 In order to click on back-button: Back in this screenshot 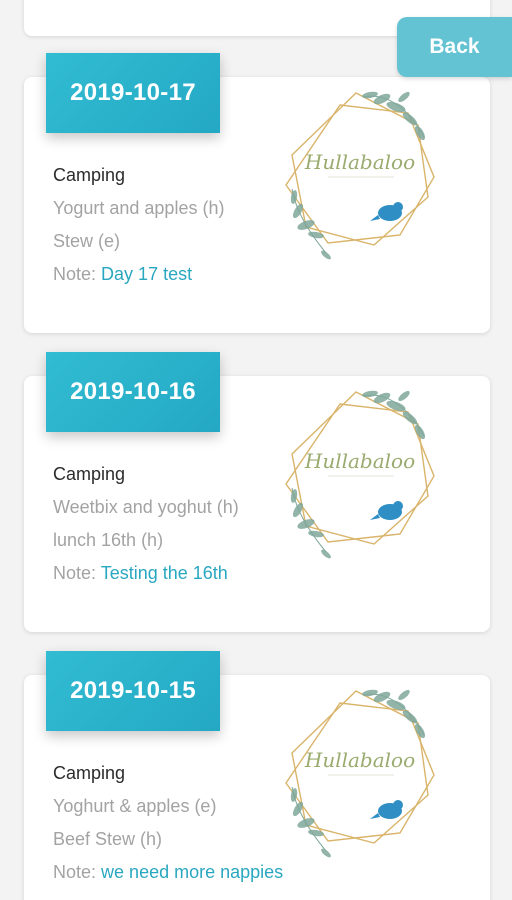, I will do `click(454, 47)`.